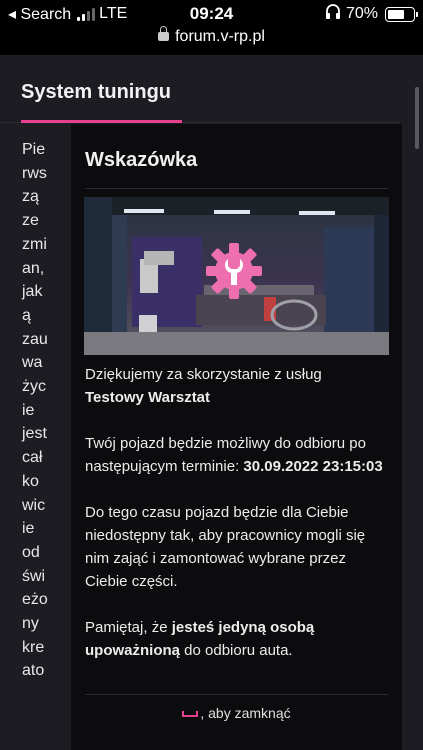 The height and width of the screenshot is (750, 423). Describe the element at coordinates (164, 33) in the screenshot. I see `lock-icon` at that location.